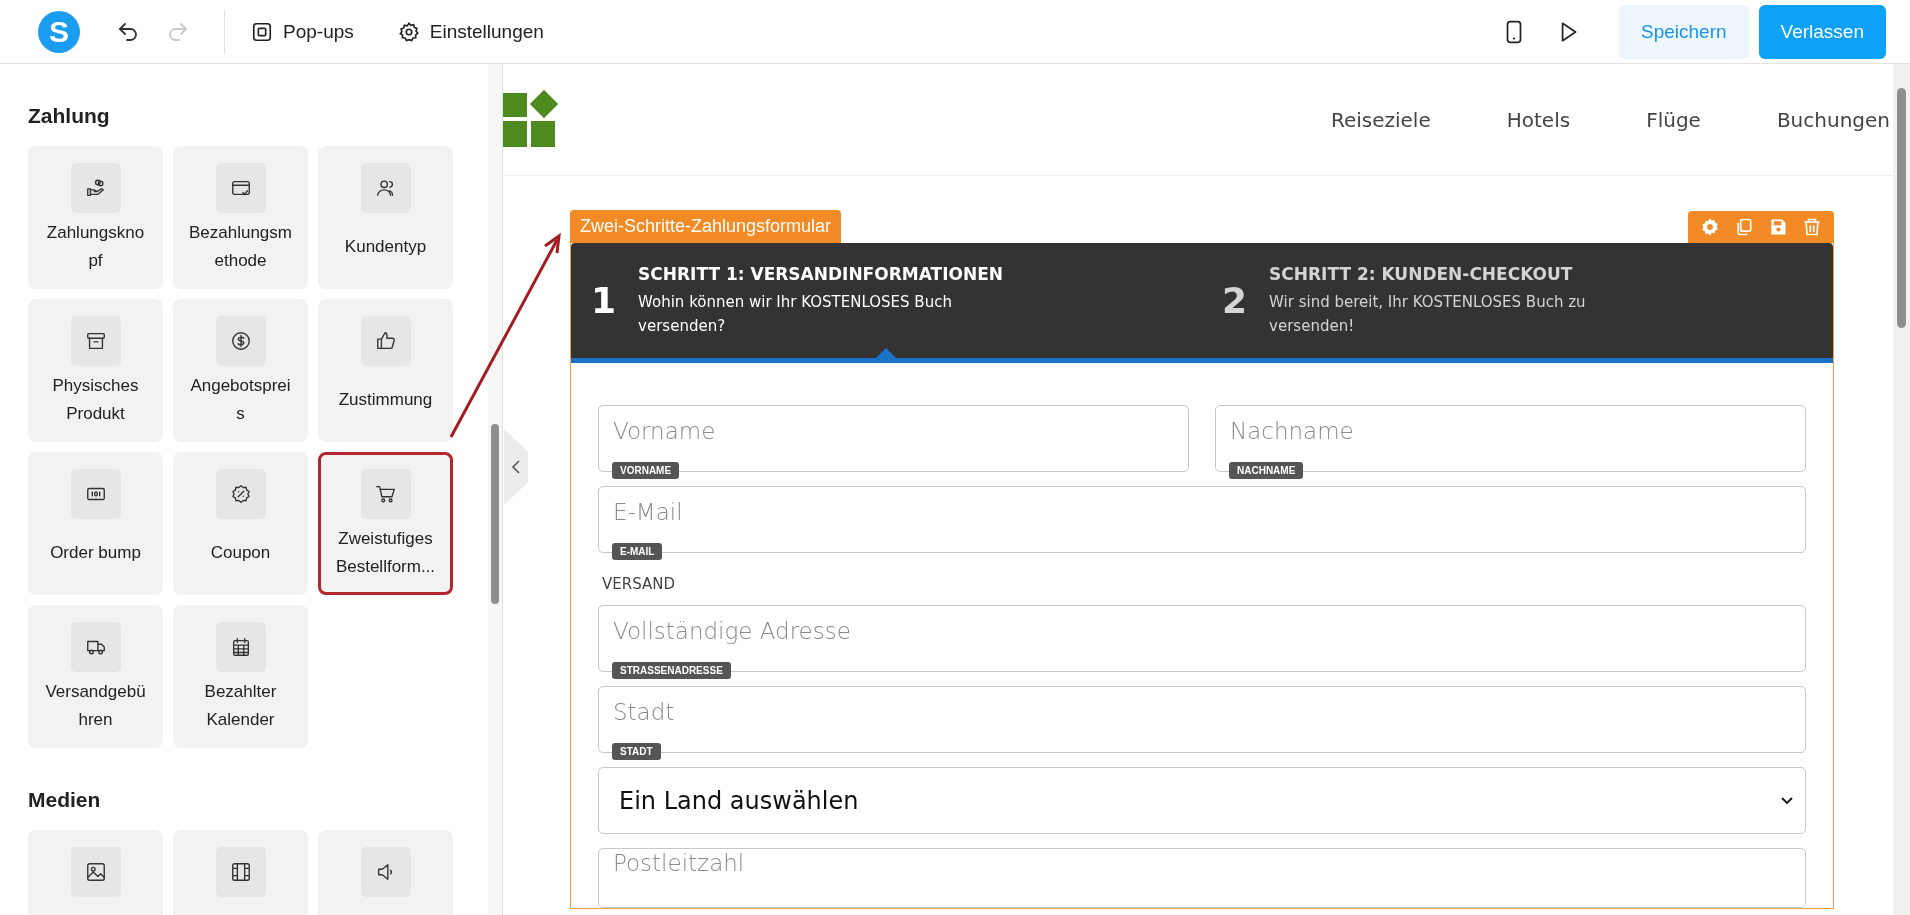 This screenshot has height=915, width=1910. Describe the element at coordinates (886, 300) in the screenshot. I see `step-tab: 1 SCHRITT 1: VERSANDINFORMATIONEN Wohin können wir Ihr KOSTENLOSES Buch versenden?` at that location.